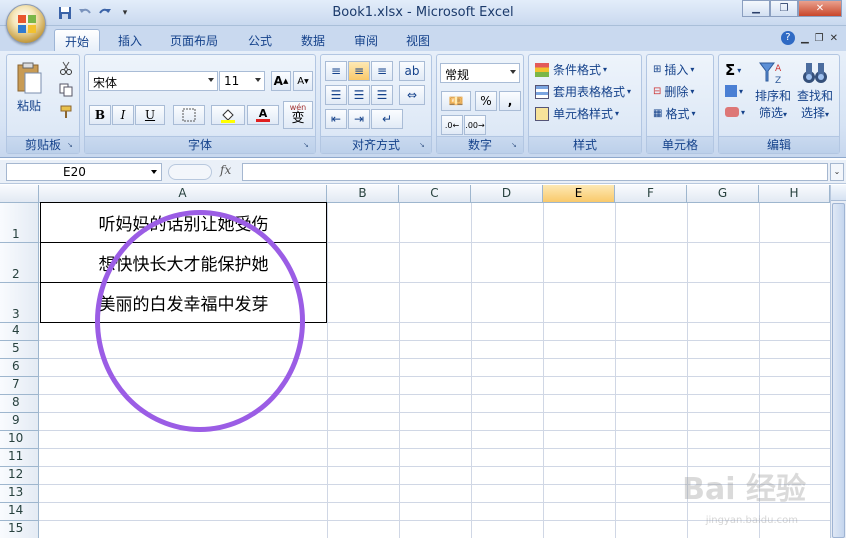 The image size is (846, 538). I want to click on find-select-button: 查找和 选择▾, so click(815, 90).